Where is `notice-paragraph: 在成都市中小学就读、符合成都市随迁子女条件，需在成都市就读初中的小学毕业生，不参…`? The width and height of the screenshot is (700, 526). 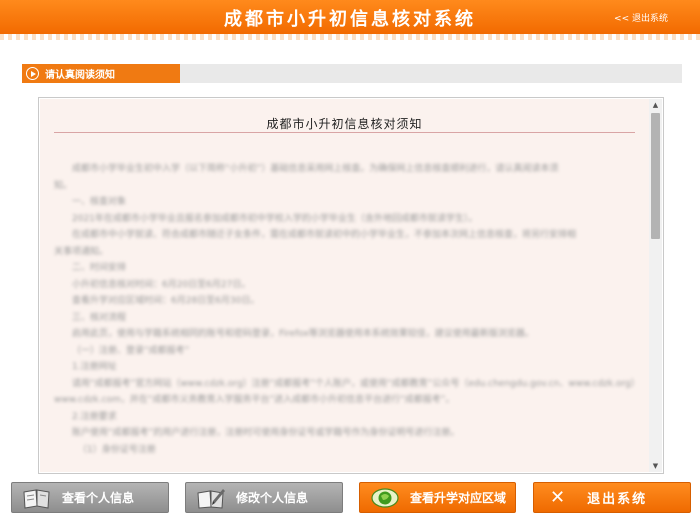
notice-paragraph: 在成都市中小学就读、符合成都市随迁子女条件，需在成都市就读初中的小学毕业生，不参… is located at coordinates (324, 235).